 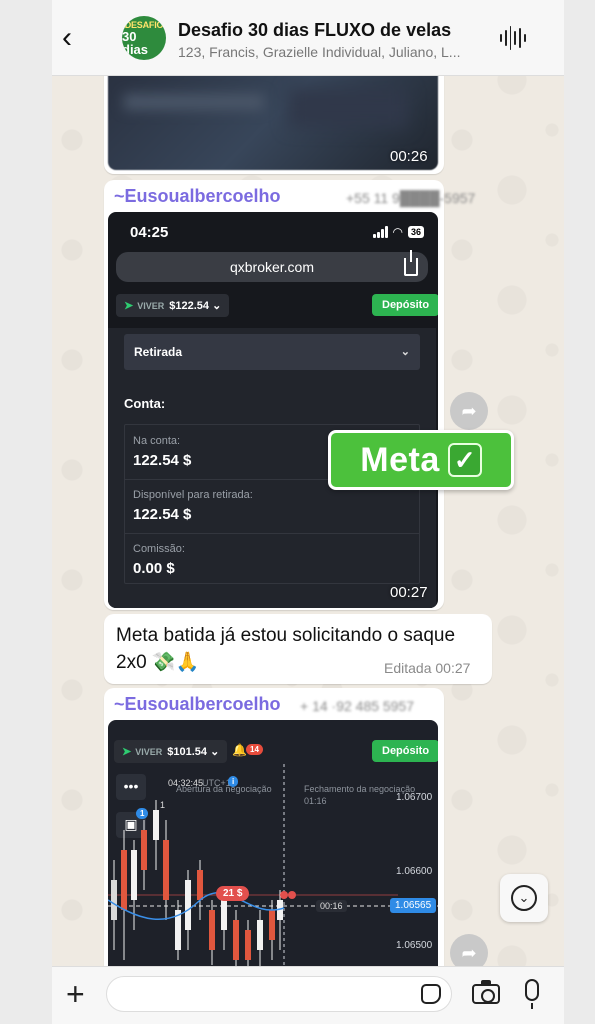 What do you see at coordinates (135, 43) in the screenshot?
I see `avatar-line2: 30 dias` at bounding box center [135, 43].